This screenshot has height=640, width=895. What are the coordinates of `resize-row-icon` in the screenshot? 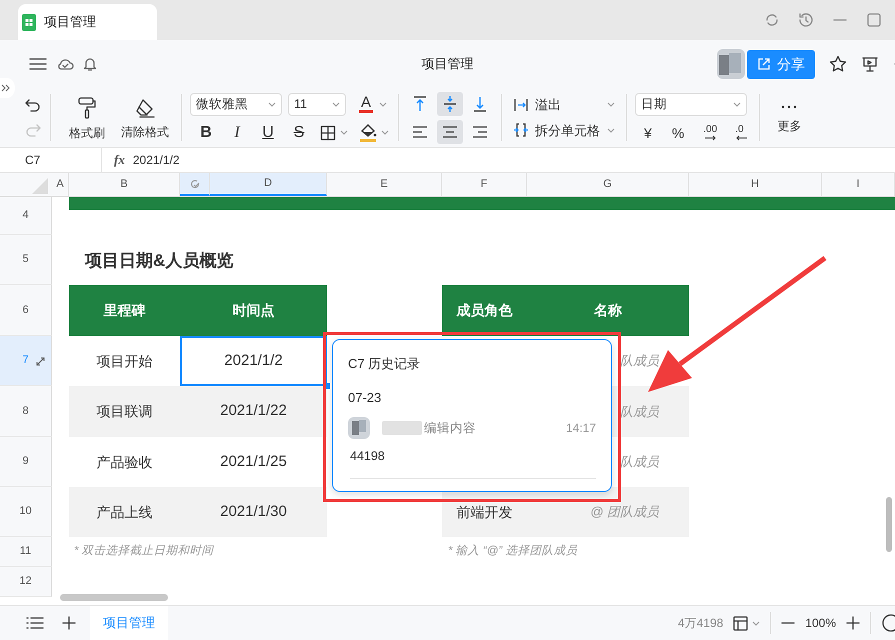 It's located at (40, 361).